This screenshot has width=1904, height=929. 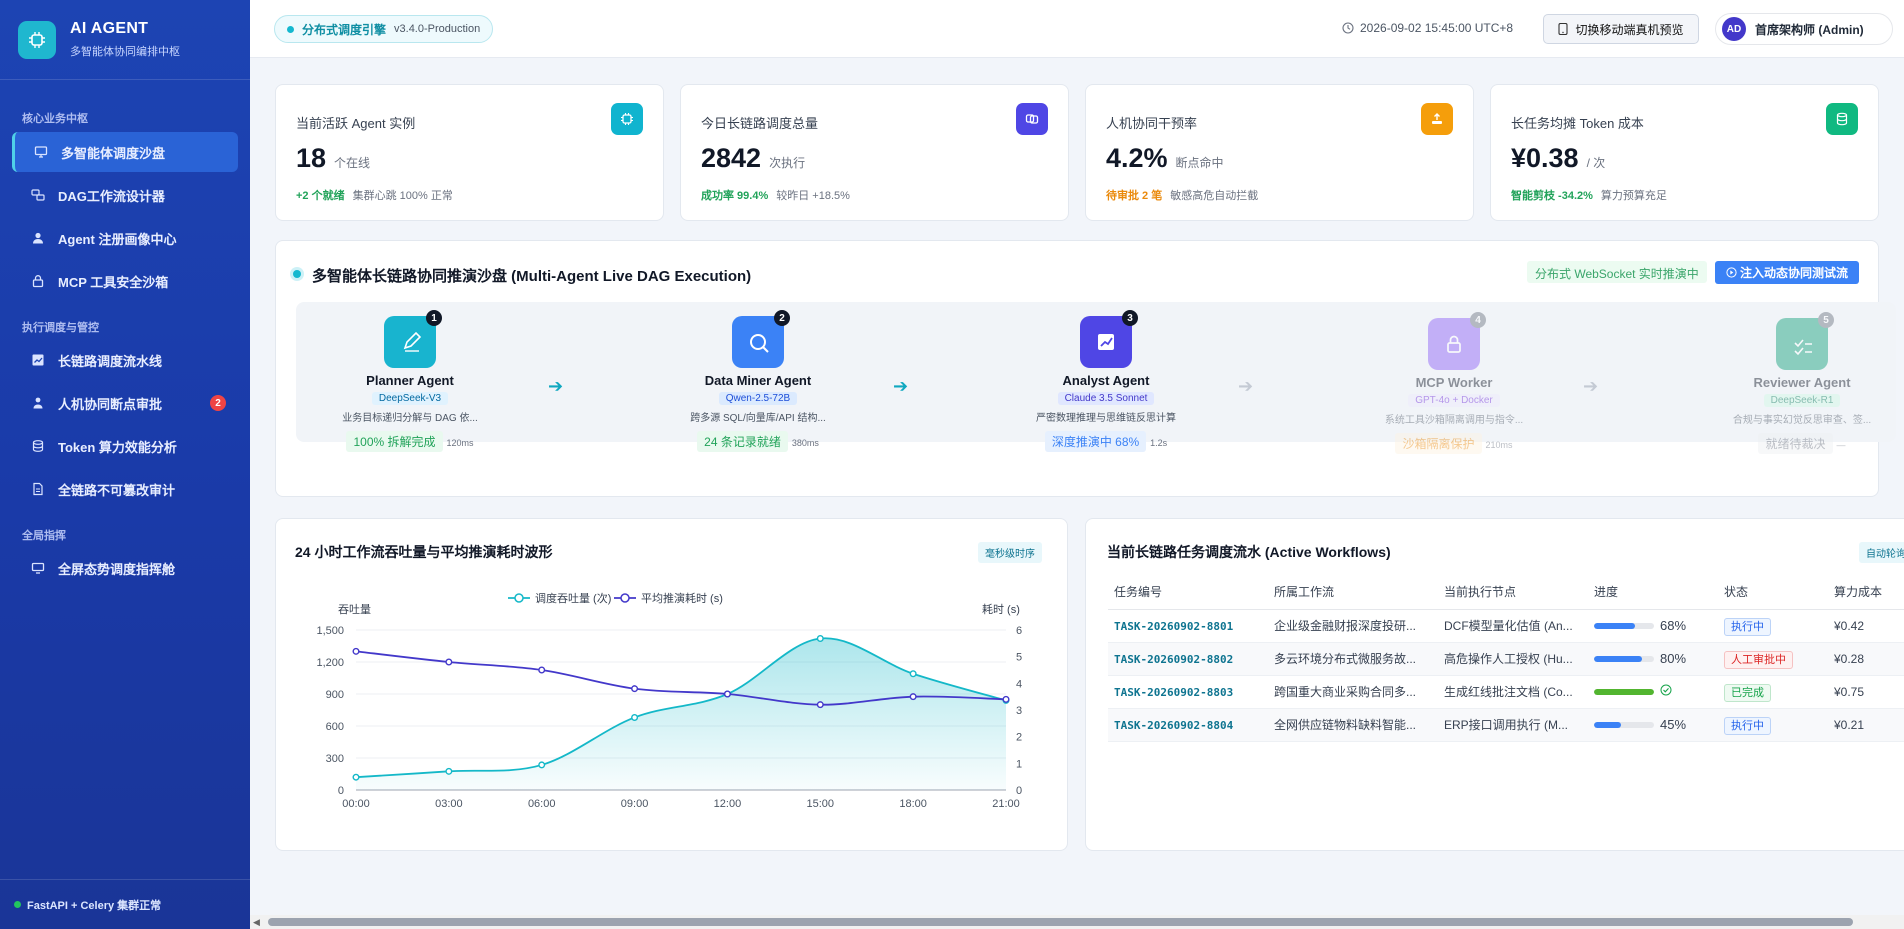 I want to click on sidebar-item-token-analysis: Token 算力效能分析, so click(x=125, y=446).